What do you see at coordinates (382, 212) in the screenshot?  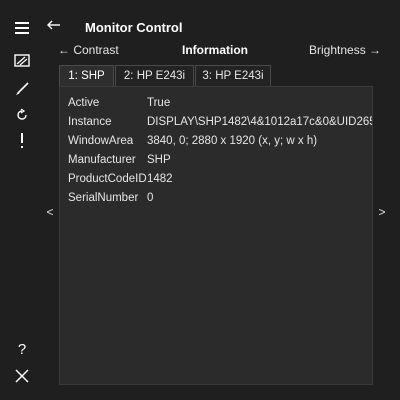 I see `pager-next-arrow: >` at bounding box center [382, 212].